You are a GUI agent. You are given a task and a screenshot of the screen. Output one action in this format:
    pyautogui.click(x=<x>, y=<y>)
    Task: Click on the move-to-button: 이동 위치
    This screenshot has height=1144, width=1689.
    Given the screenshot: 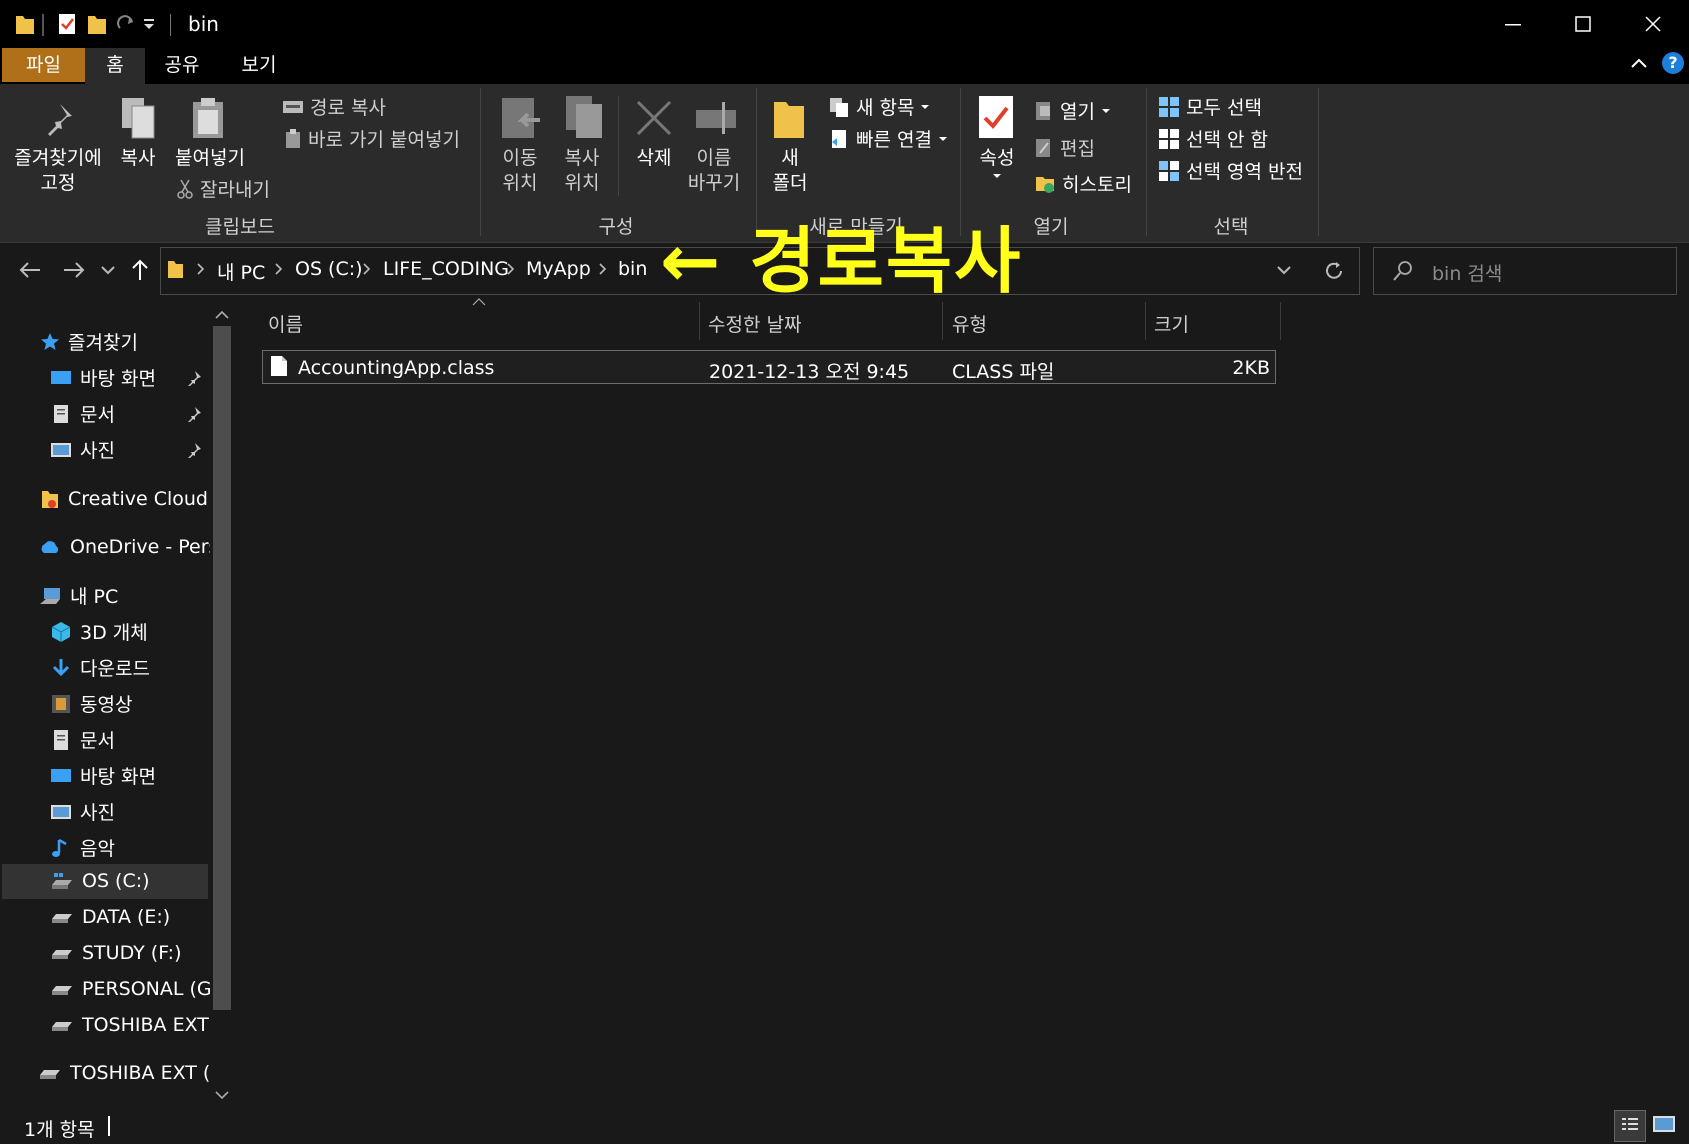 What is the action you would take?
    pyautogui.click(x=520, y=171)
    